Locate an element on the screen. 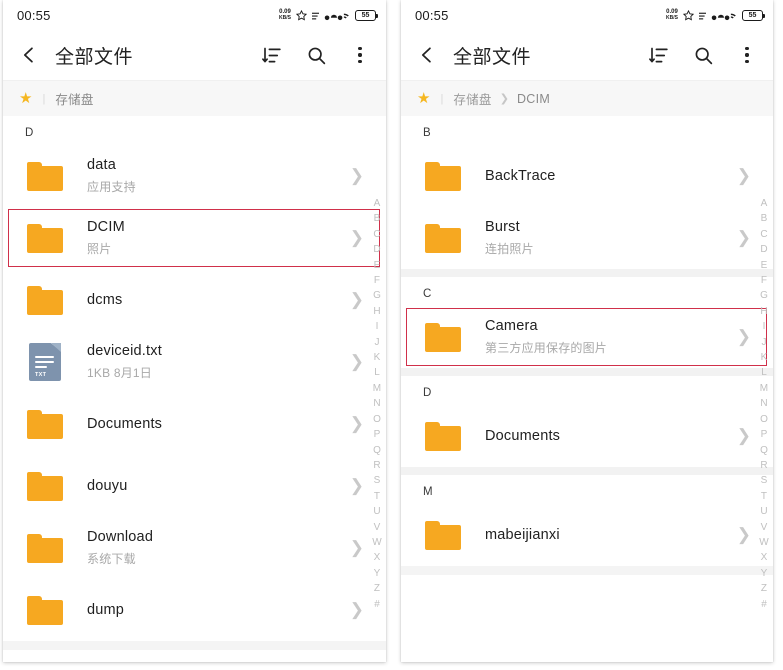 Image resolution: width=783 pixels, height=670 pixels. file-item-text: Documents is located at coordinates (215, 424).